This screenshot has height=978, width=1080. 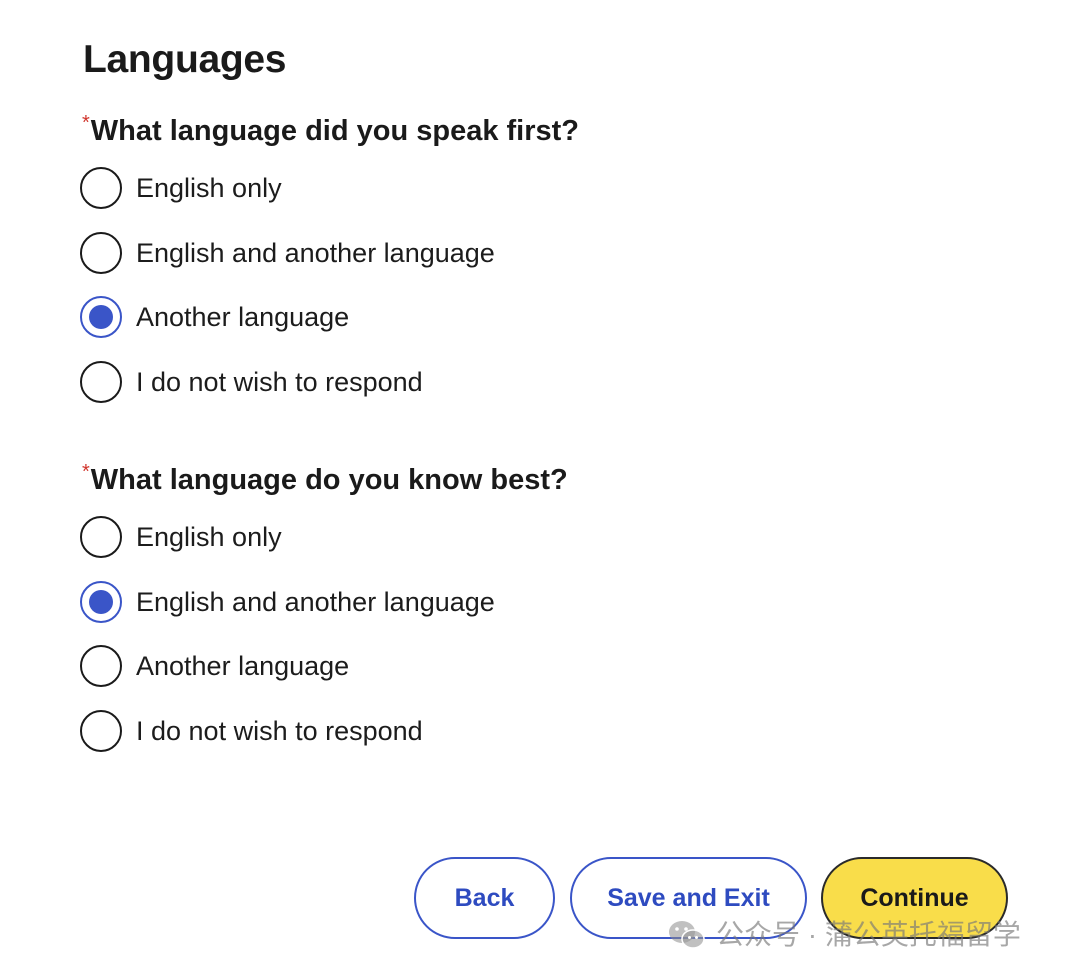 I want to click on question-first-language: *What language did you speak first?, so click(x=331, y=130).